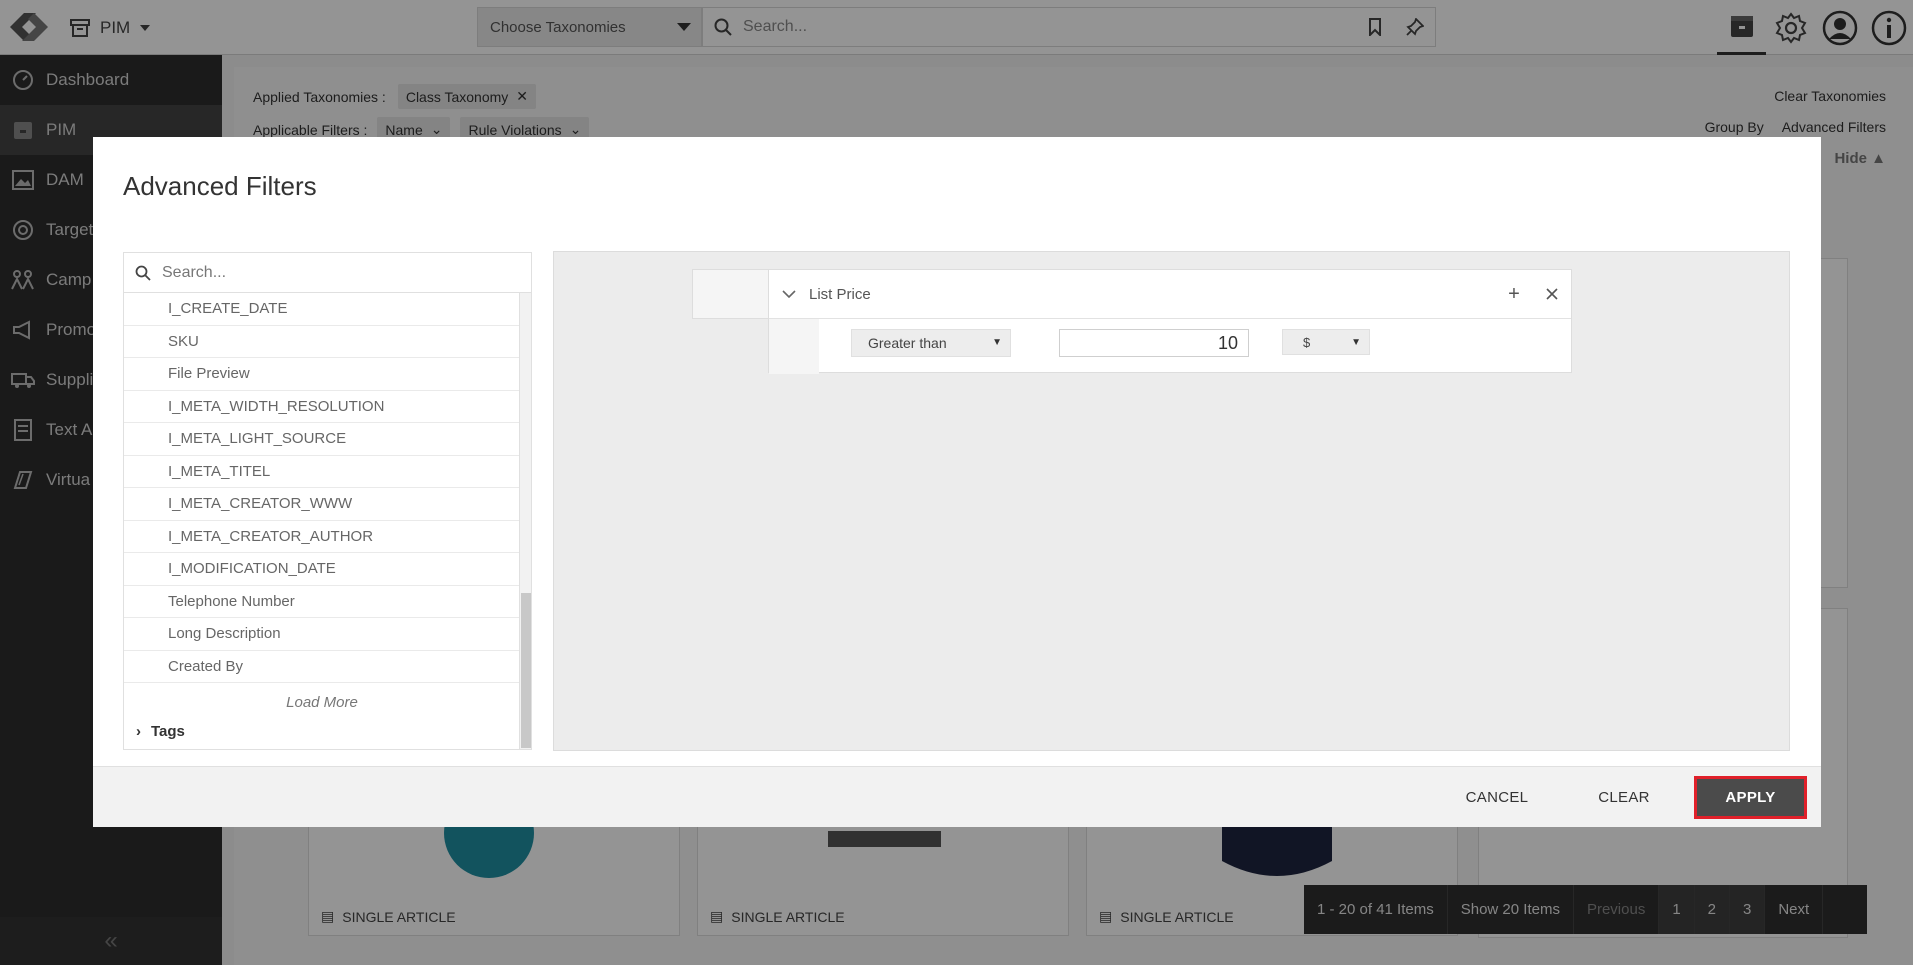 Image resolution: width=1913 pixels, height=965 pixels. Describe the element at coordinates (322, 374) in the screenshot. I see `attribute-item: File Preview` at that location.